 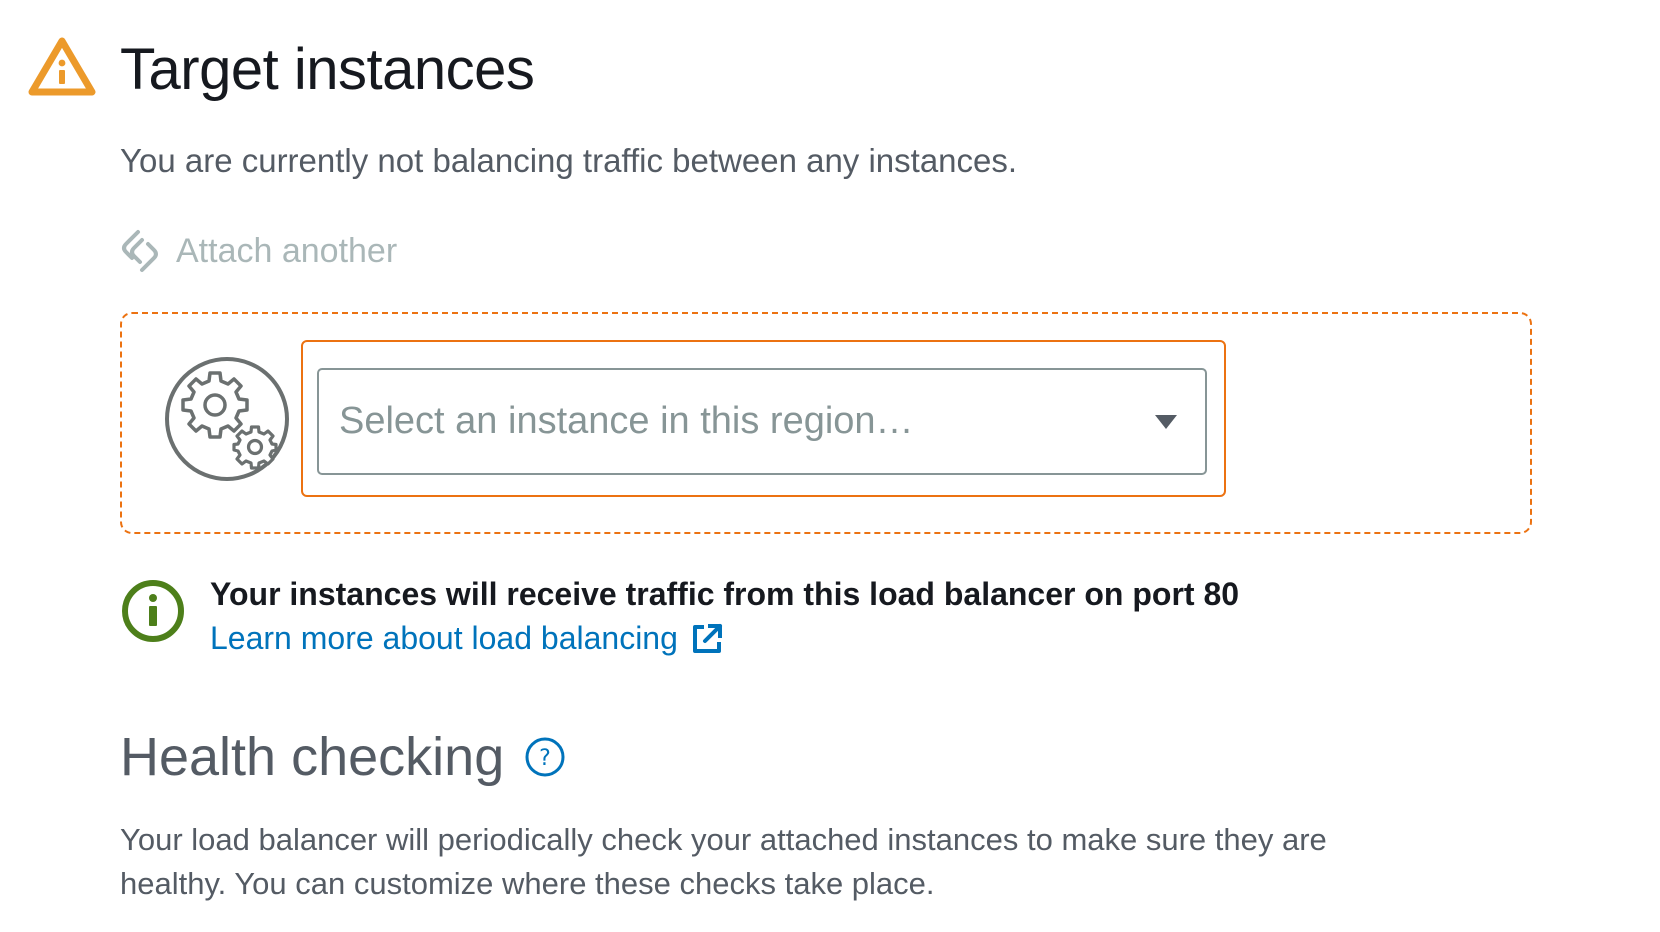 I want to click on attach-another-button: Attach another, so click(x=258, y=251).